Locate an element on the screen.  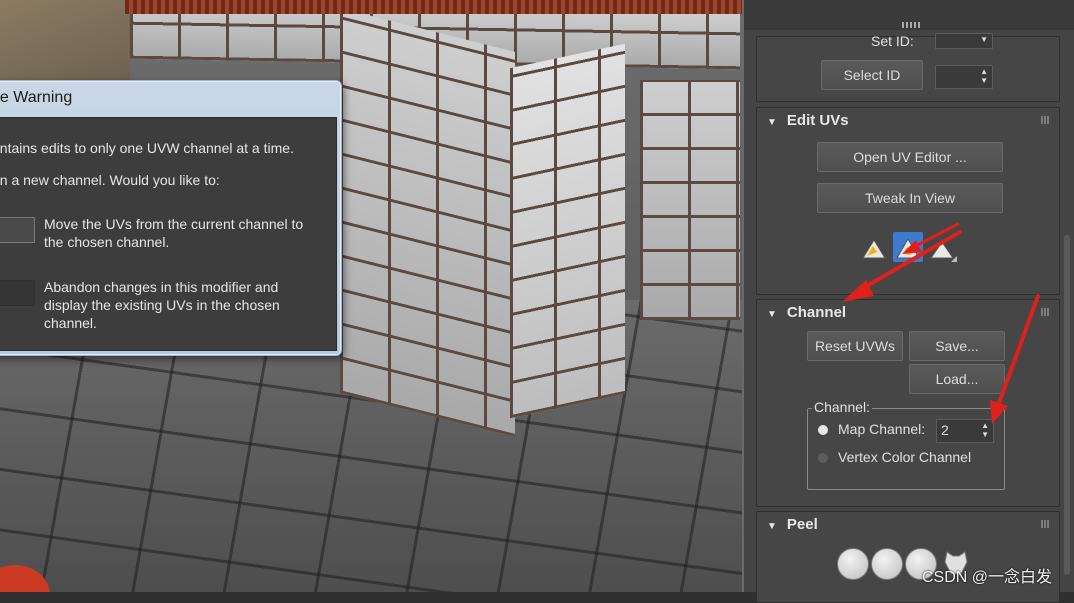
map-channel-value: 2 is located at coordinates (945, 430).